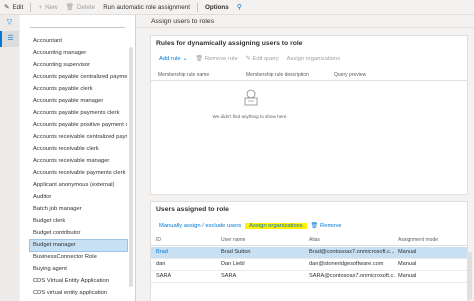 Image resolution: width=474 pixels, height=301 pixels. What do you see at coordinates (418, 240) in the screenshot?
I see `column-header-assignment-mode: Assignment mode` at bounding box center [418, 240].